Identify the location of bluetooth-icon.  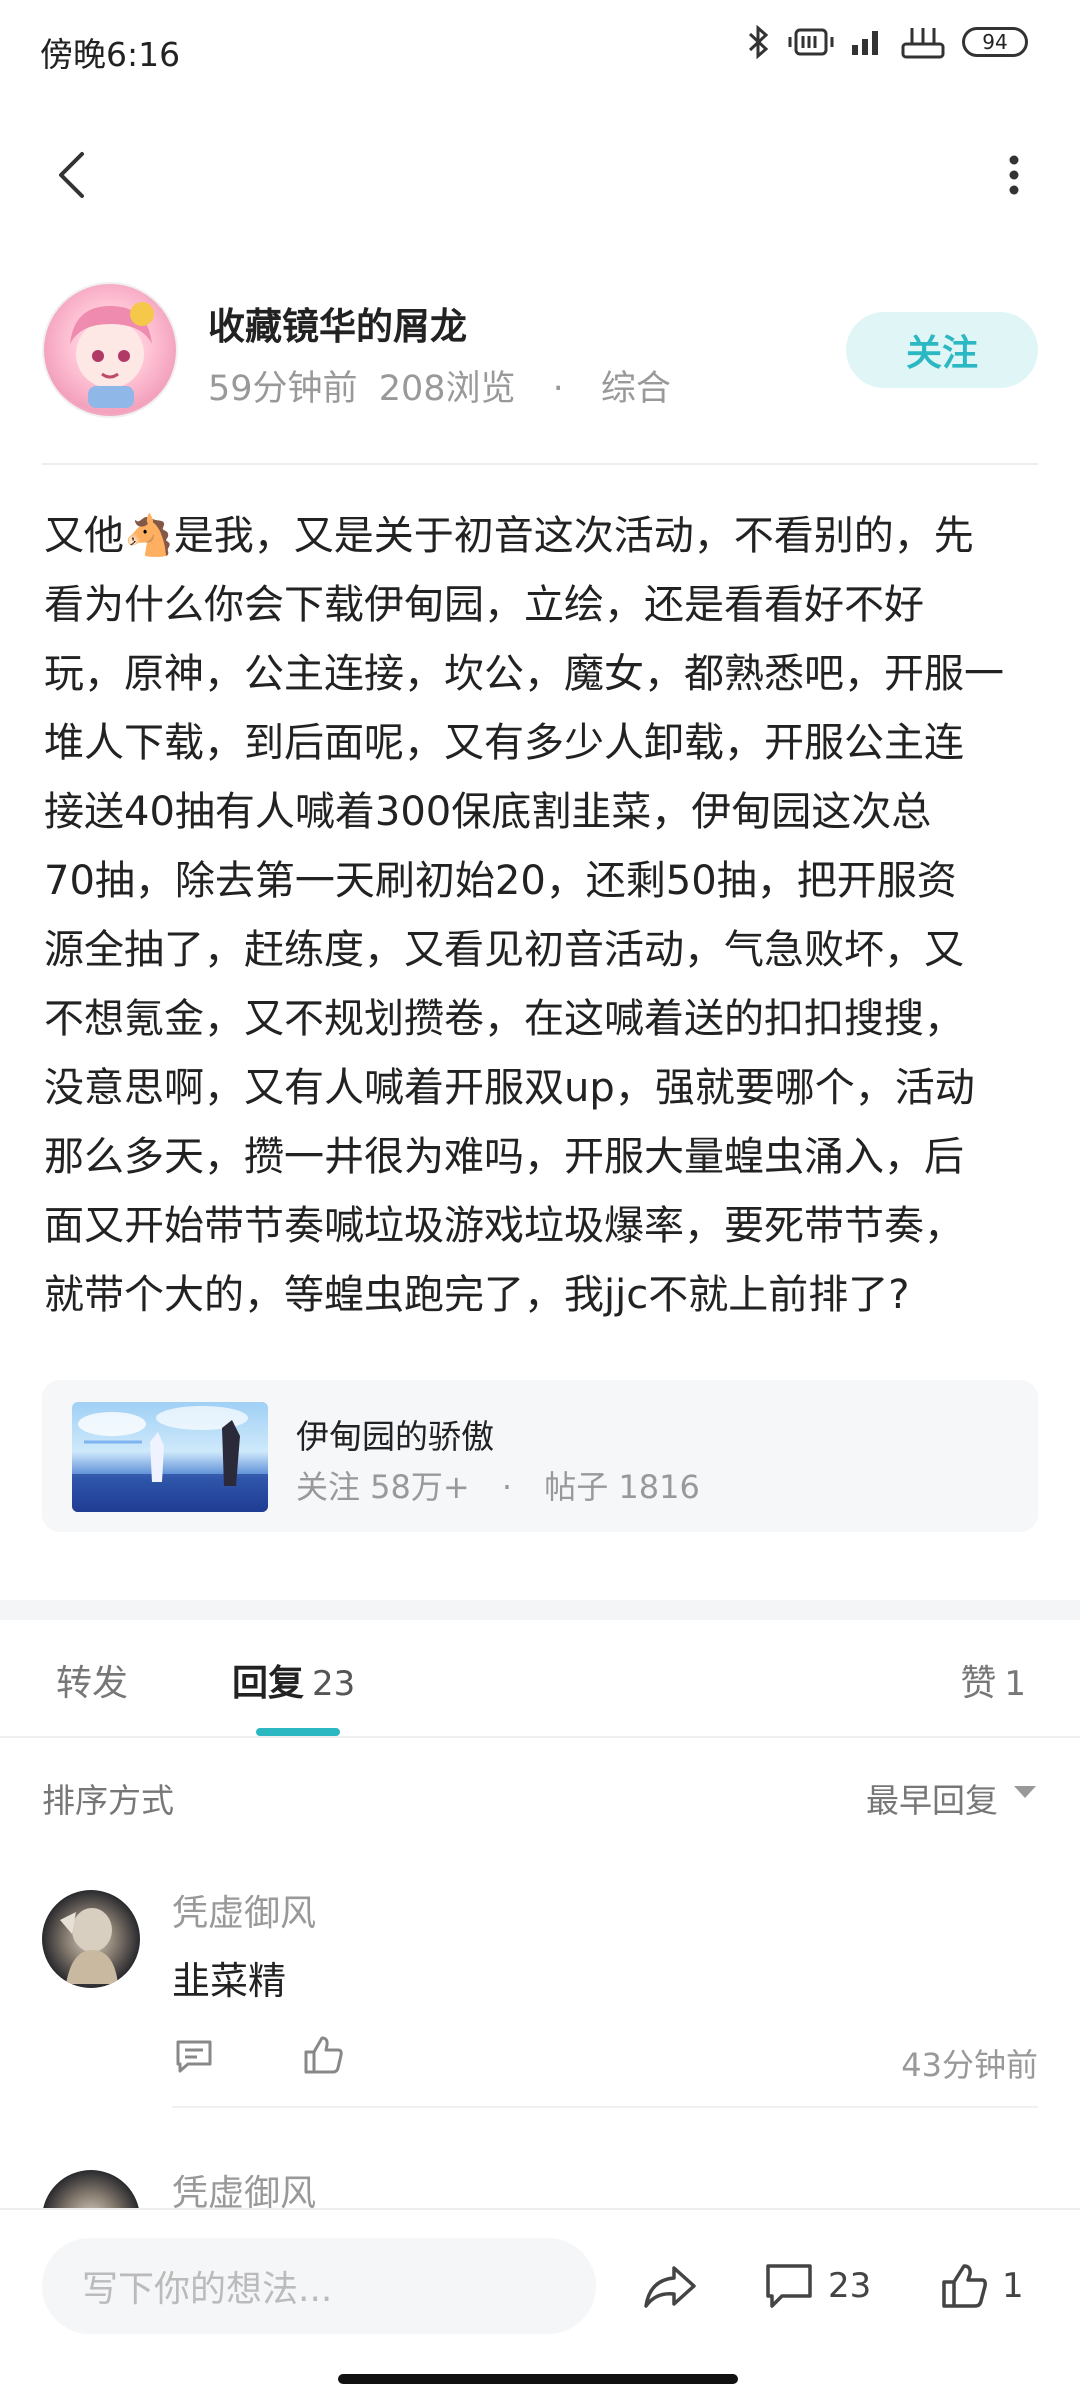
(758, 42).